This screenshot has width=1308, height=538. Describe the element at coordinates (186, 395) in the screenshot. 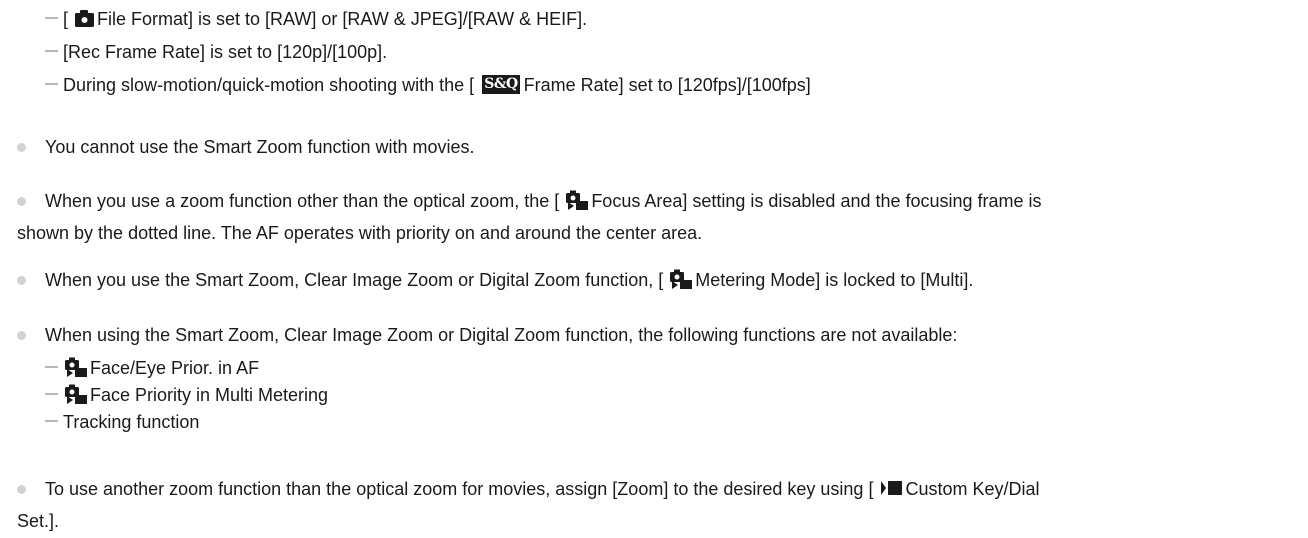

I see `list-item: Face Priority in Multi Metering` at that location.